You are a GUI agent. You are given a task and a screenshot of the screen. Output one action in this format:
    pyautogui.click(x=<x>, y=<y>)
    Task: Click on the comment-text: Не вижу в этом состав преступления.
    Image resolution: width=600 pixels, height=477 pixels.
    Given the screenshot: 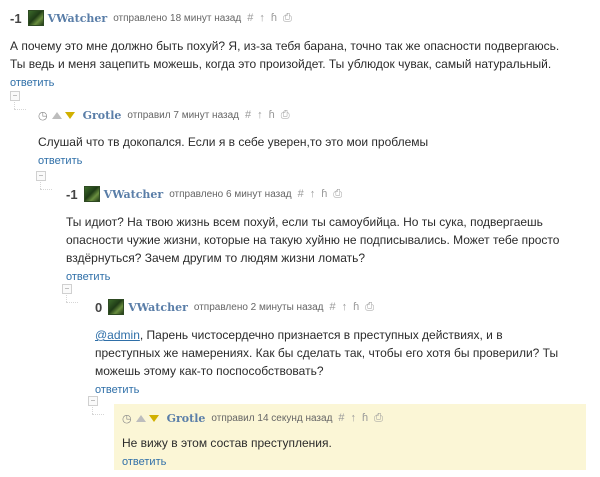 What is the action you would take?
    pyautogui.click(x=227, y=443)
    